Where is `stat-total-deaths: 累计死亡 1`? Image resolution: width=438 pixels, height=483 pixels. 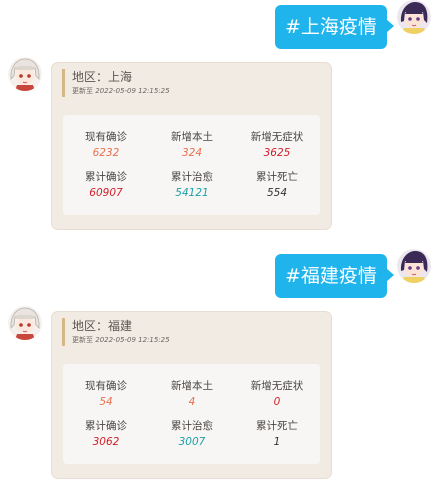 stat-total-deaths: 累计死亡 1 is located at coordinates (277, 434).